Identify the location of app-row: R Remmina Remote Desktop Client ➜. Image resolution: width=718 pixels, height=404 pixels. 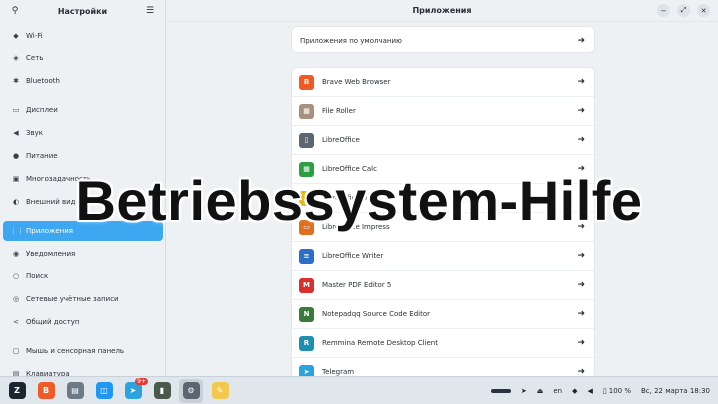
(443, 343).